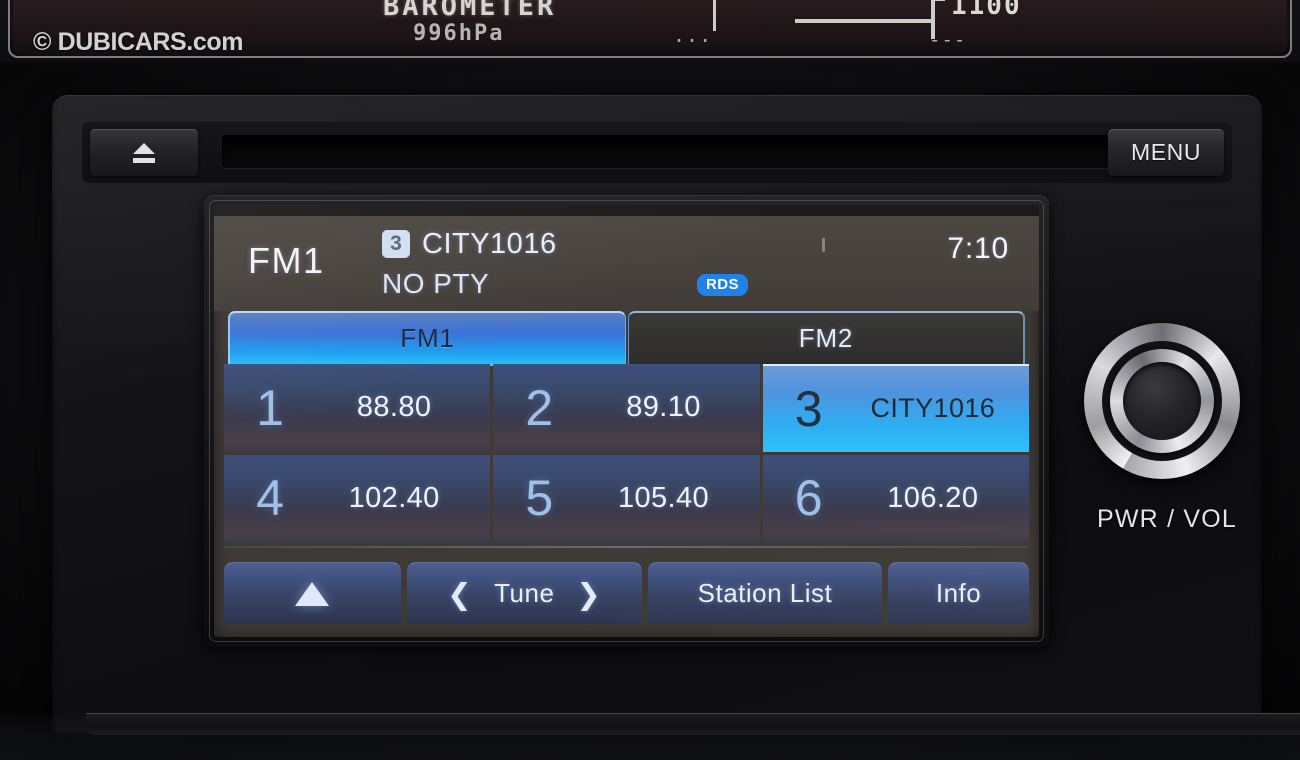 This screenshot has height=760, width=1300. I want to click on cluster-graph-cap, so click(938, 0).